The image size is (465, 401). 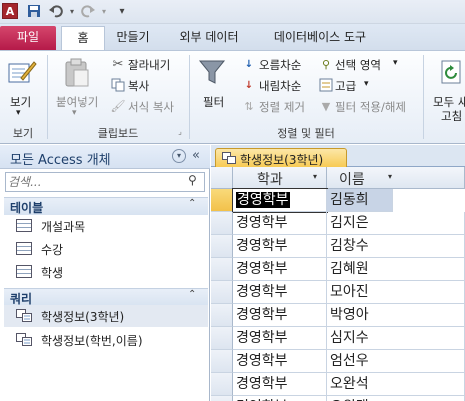 What do you see at coordinates (280, 86) in the screenshot?
I see `sort-descending-button: 내림차순` at bounding box center [280, 86].